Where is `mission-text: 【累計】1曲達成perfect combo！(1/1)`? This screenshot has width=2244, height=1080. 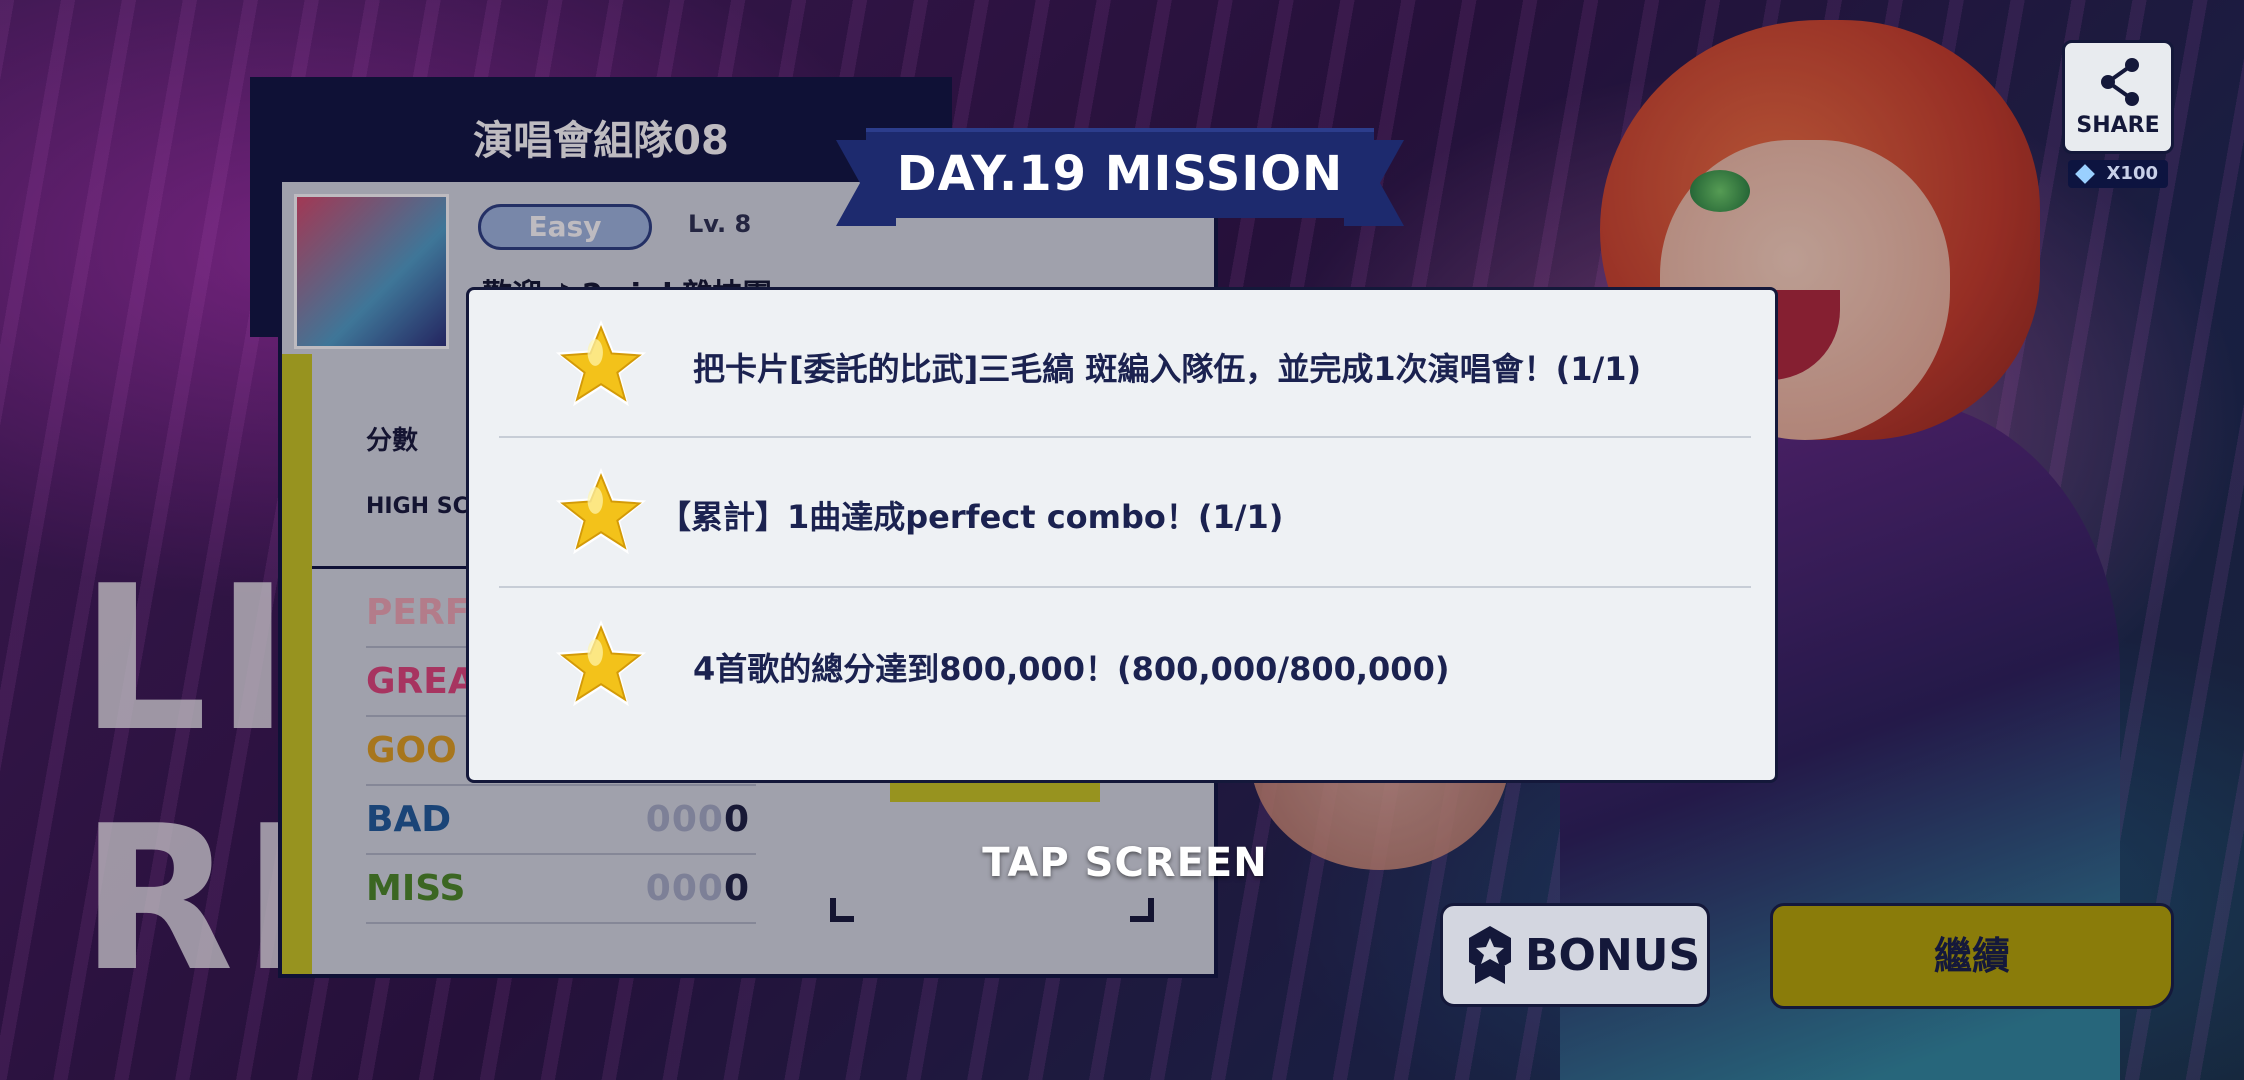 mission-text: 【累計】1曲達成perfect combo！(1/1) is located at coordinates (971, 517).